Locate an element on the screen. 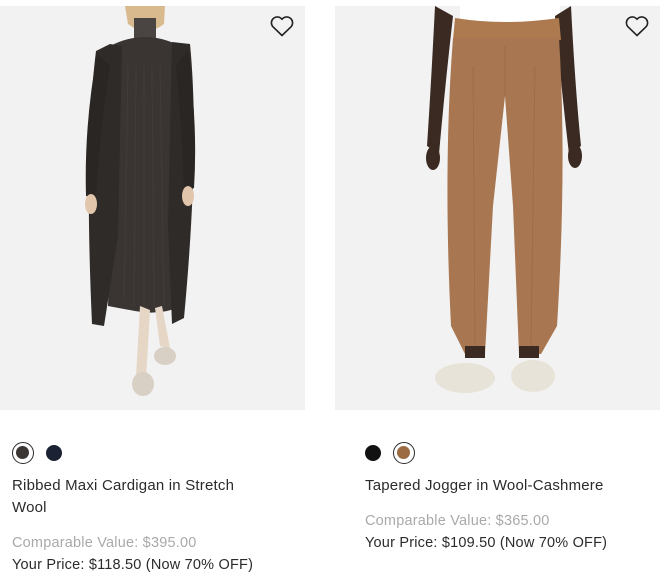 The height and width of the screenshot is (580, 668). product-name: Tapered Jogger in Wool-Cashmere is located at coordinates (510, 486).